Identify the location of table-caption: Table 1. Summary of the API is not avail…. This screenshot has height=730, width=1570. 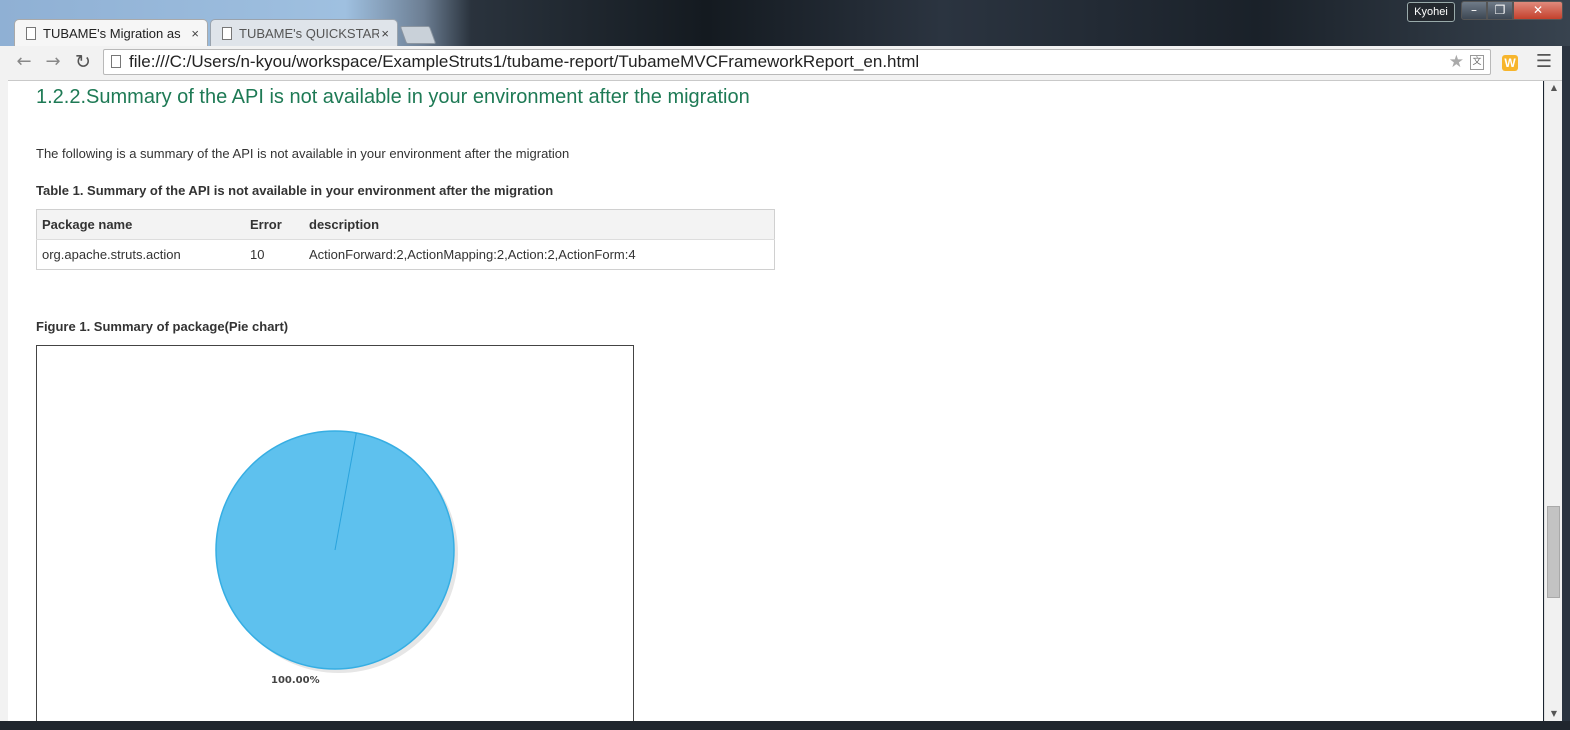
(295, 190).